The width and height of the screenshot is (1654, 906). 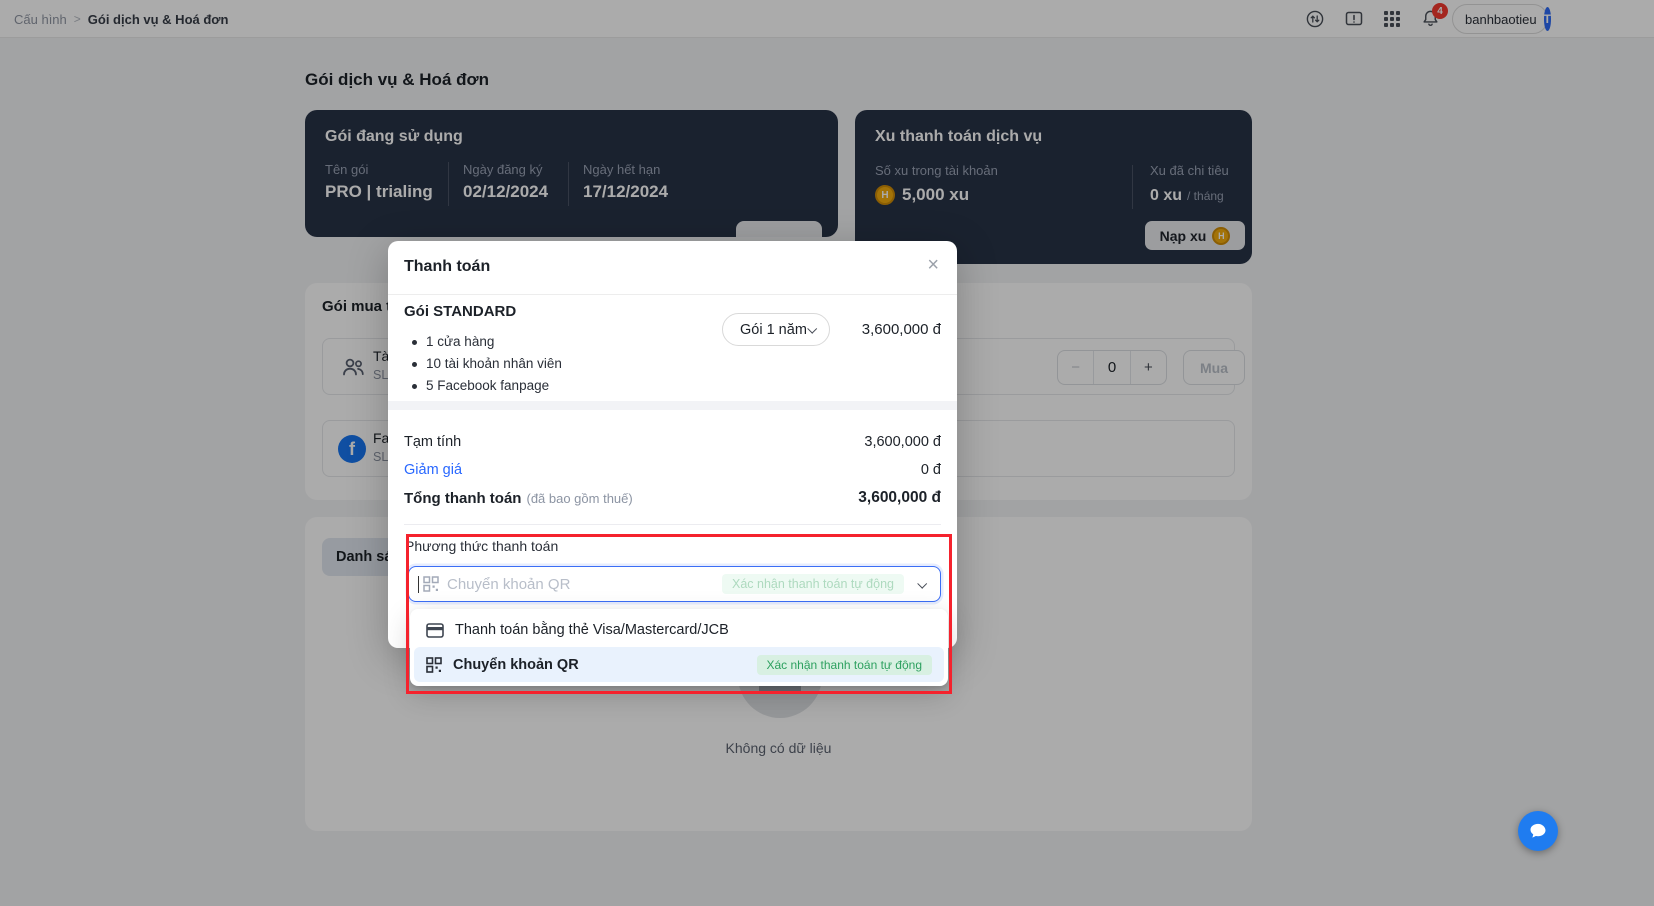 I want to click on close-icon: ×, so click(x=933, y=265).